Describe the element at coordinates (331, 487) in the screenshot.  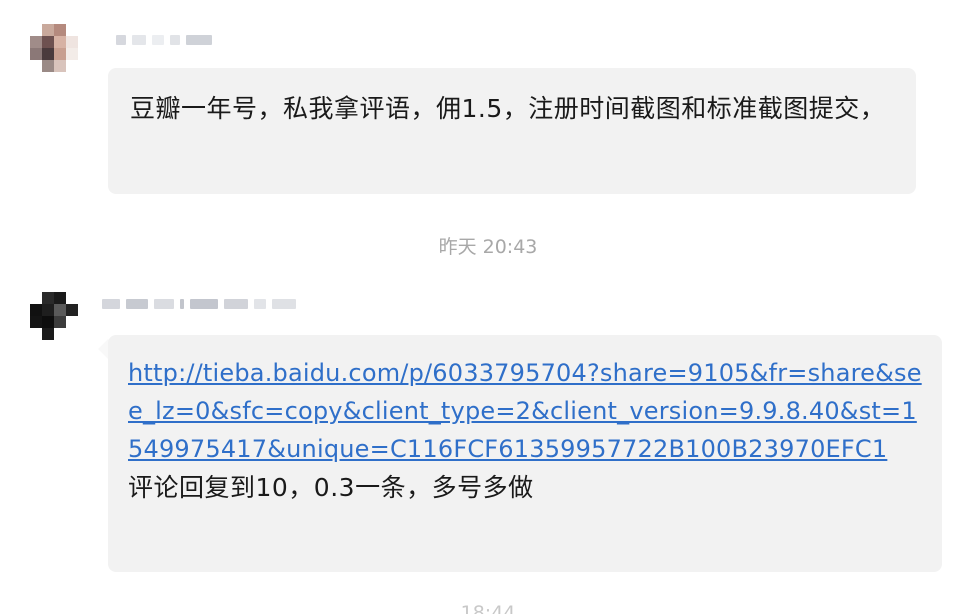
I see `message-text: 评论回复到10，0.3一条，多号多做` at that location.